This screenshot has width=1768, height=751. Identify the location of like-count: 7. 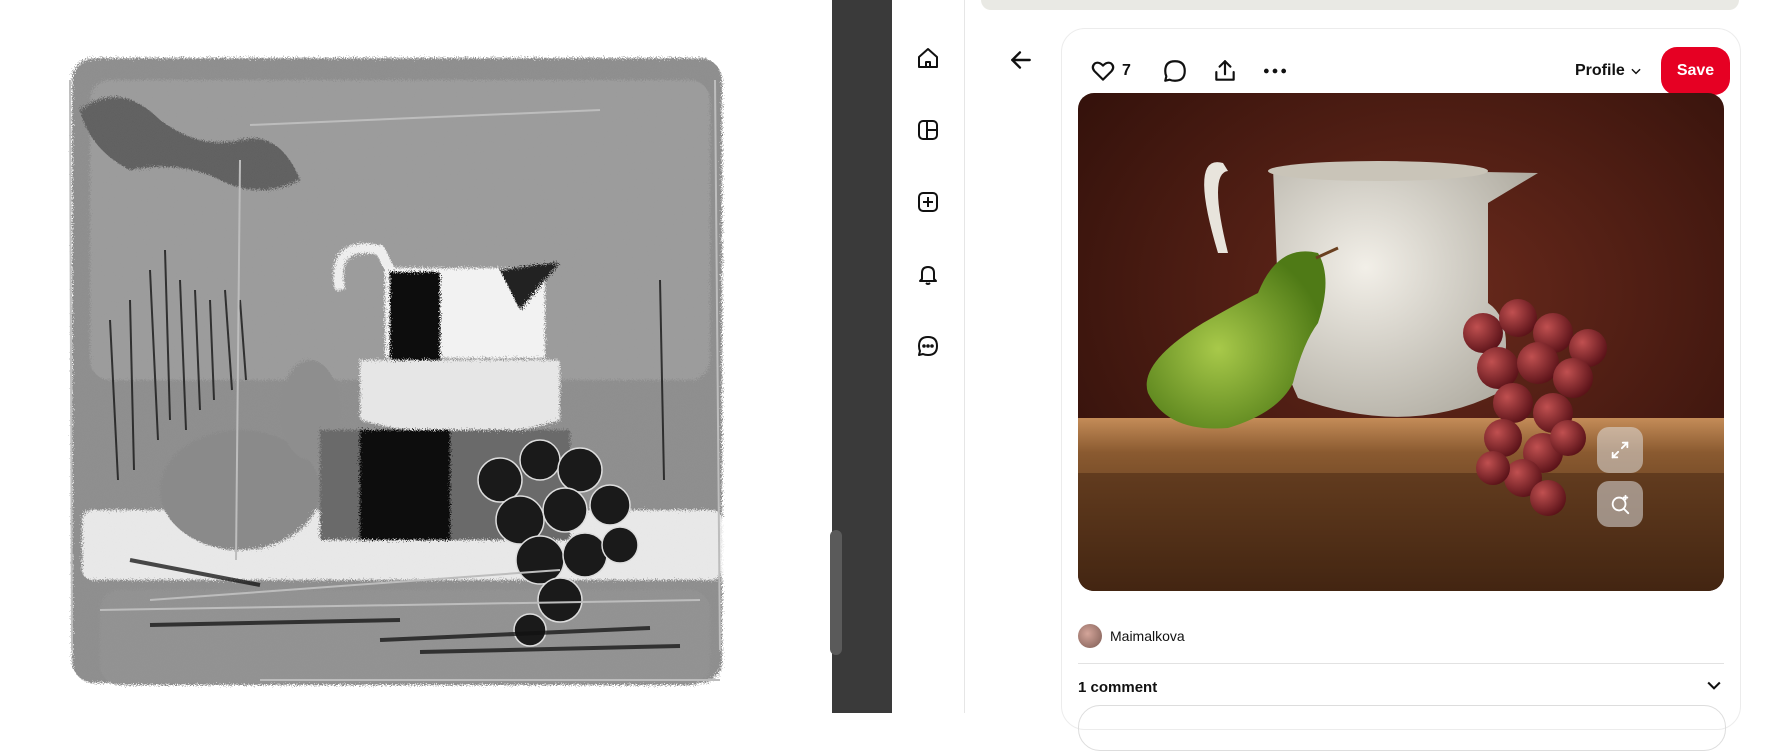
(1126, 70).